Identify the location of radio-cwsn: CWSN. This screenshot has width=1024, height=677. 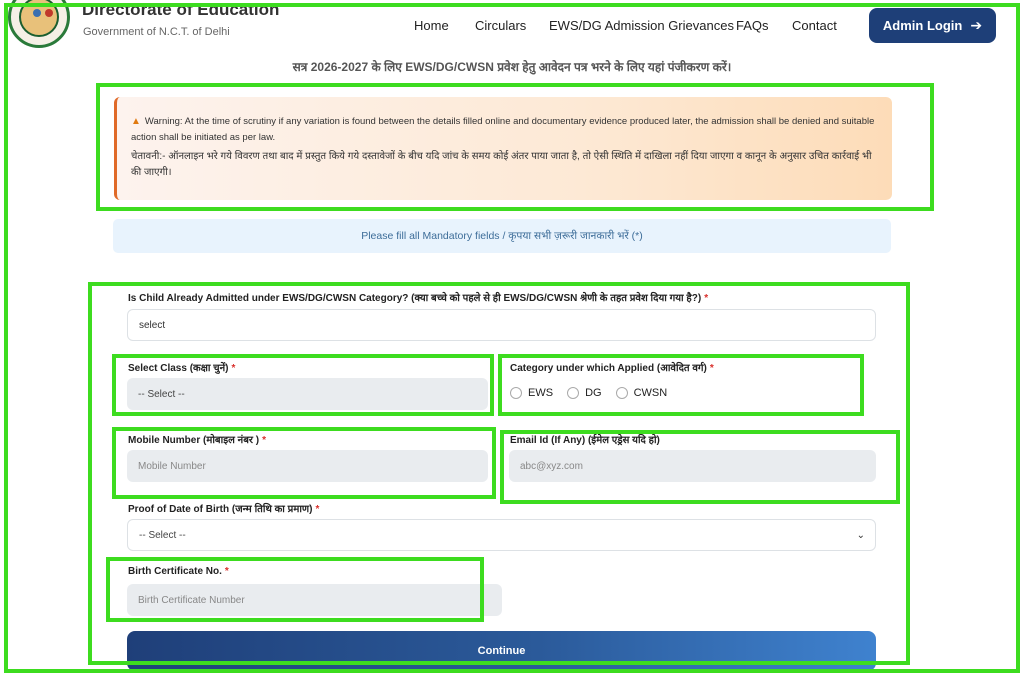
(641, 393).